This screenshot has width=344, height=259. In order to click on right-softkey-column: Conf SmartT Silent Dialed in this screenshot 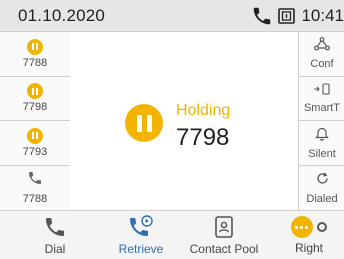, I will do `click(321, 121)`.